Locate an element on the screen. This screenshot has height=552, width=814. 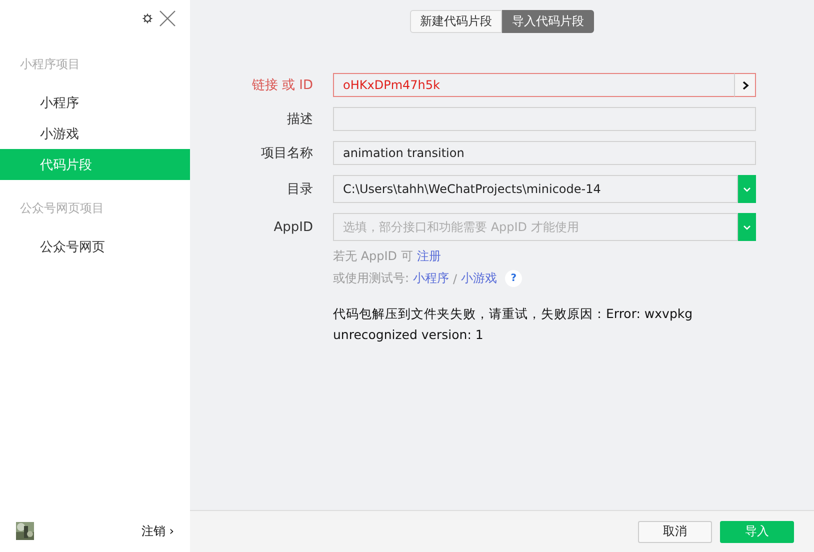
select-field: 选填，部分接口和功能需要 AppID 才能使用 is located at coordinates (535, 227).